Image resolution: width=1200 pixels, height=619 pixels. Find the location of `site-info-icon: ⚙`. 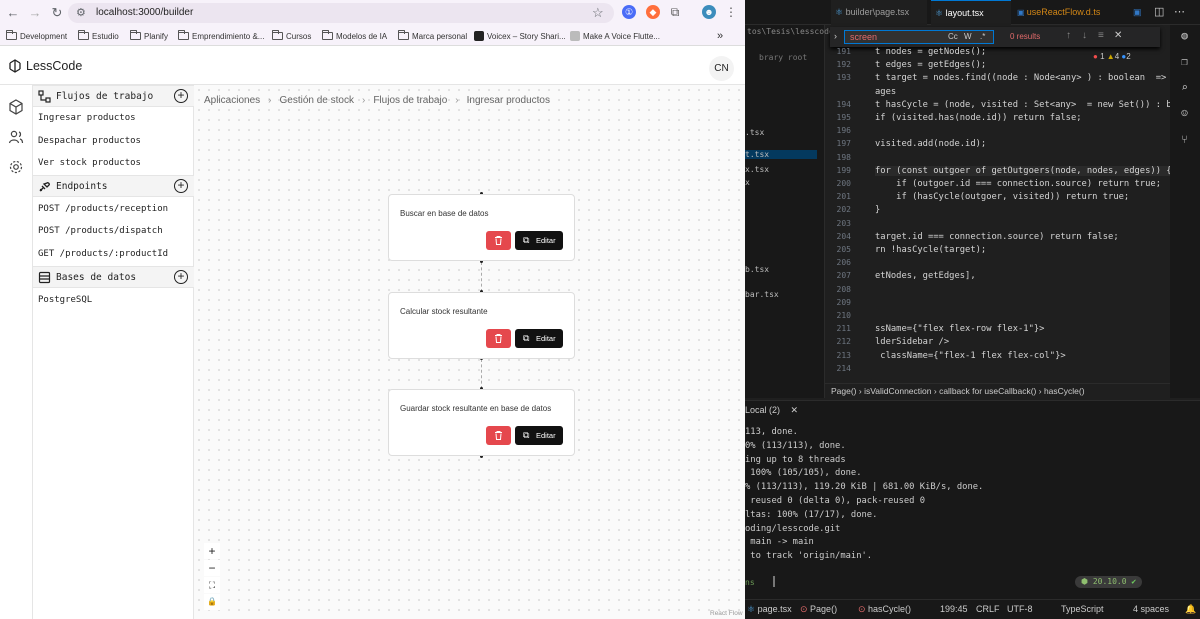

site-info-icon: ⚙ is located at coordinates (82, 13).